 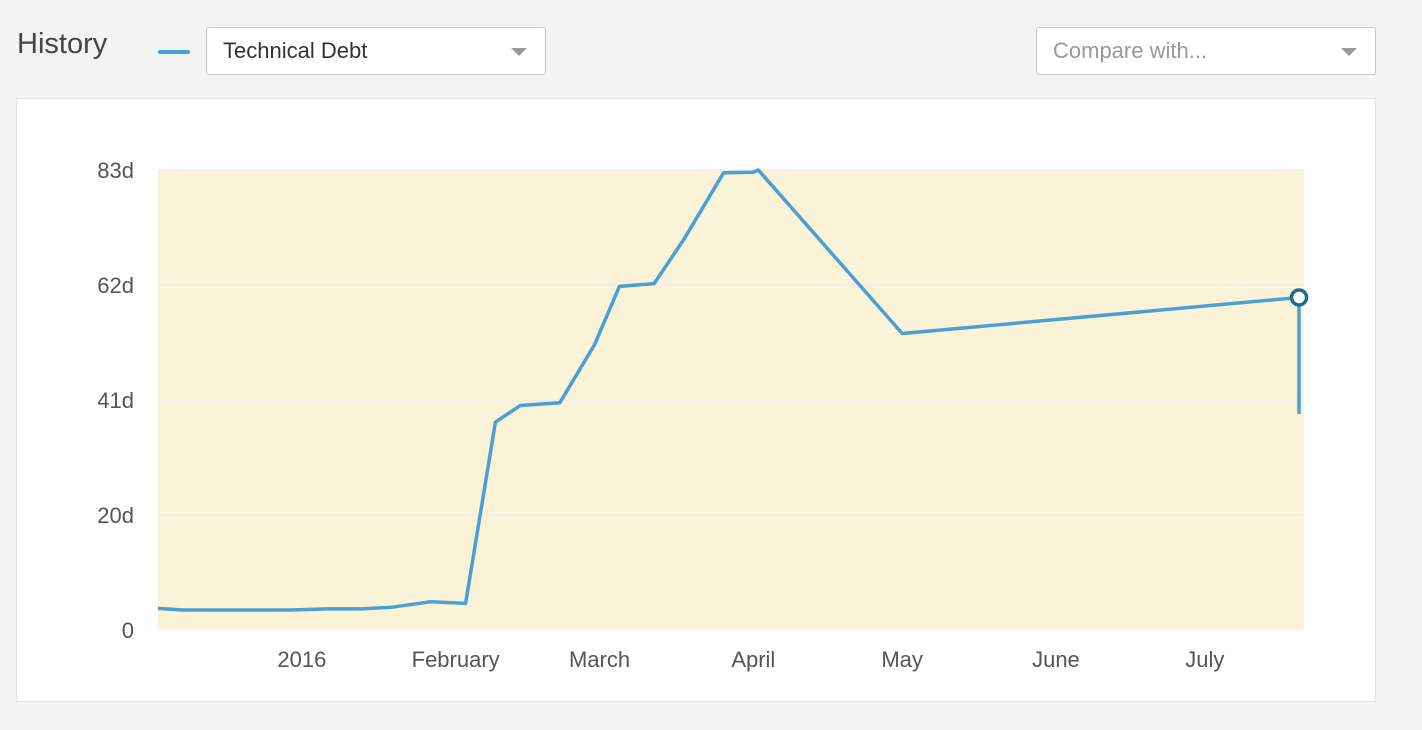 What do you see at coordinates (128, 630) in the screenshot?
I see `y-tick-label: 0` at bounding box center [128, 630].